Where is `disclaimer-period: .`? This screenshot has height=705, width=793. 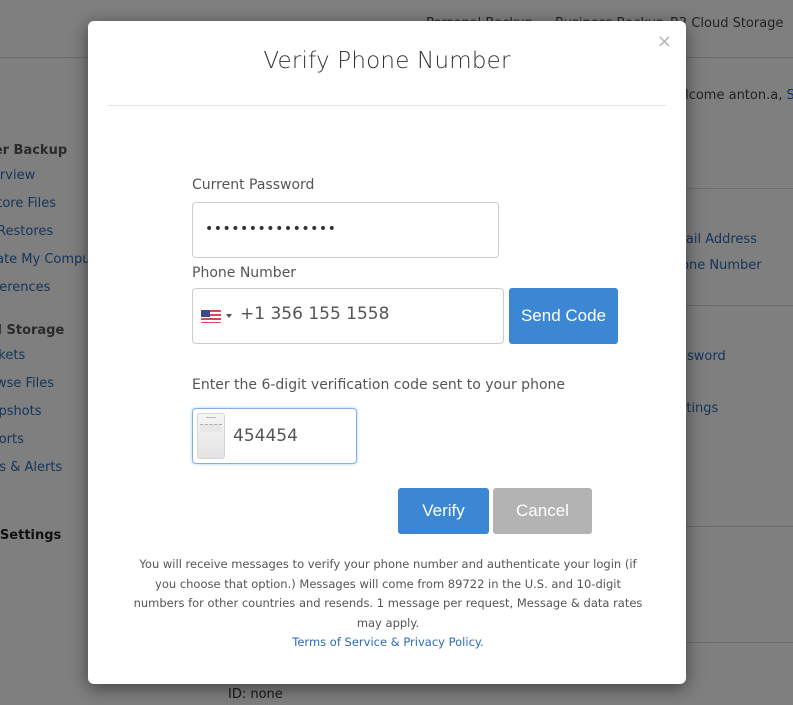
disclaimer-period: . is located at coordinates (482, 642).